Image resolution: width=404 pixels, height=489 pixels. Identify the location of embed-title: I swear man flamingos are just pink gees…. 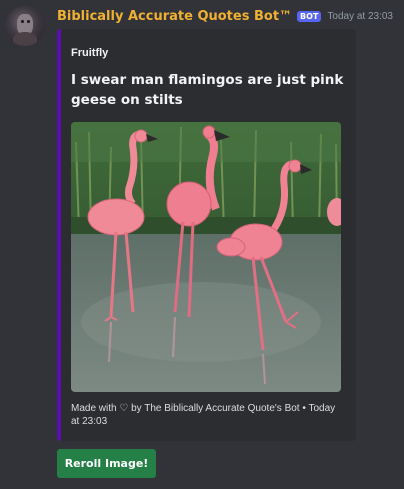
(207, 90).